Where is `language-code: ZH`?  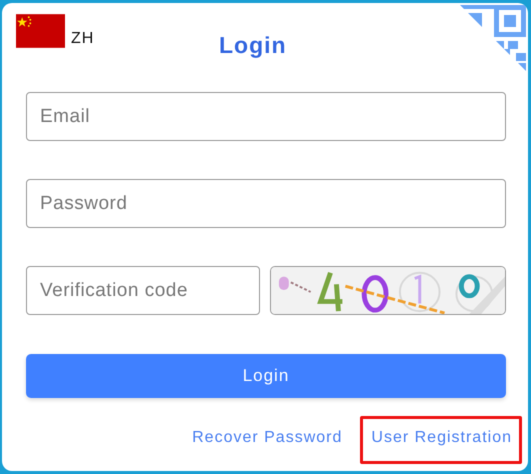
language-code: ZH is located at coordinates (82, 39).